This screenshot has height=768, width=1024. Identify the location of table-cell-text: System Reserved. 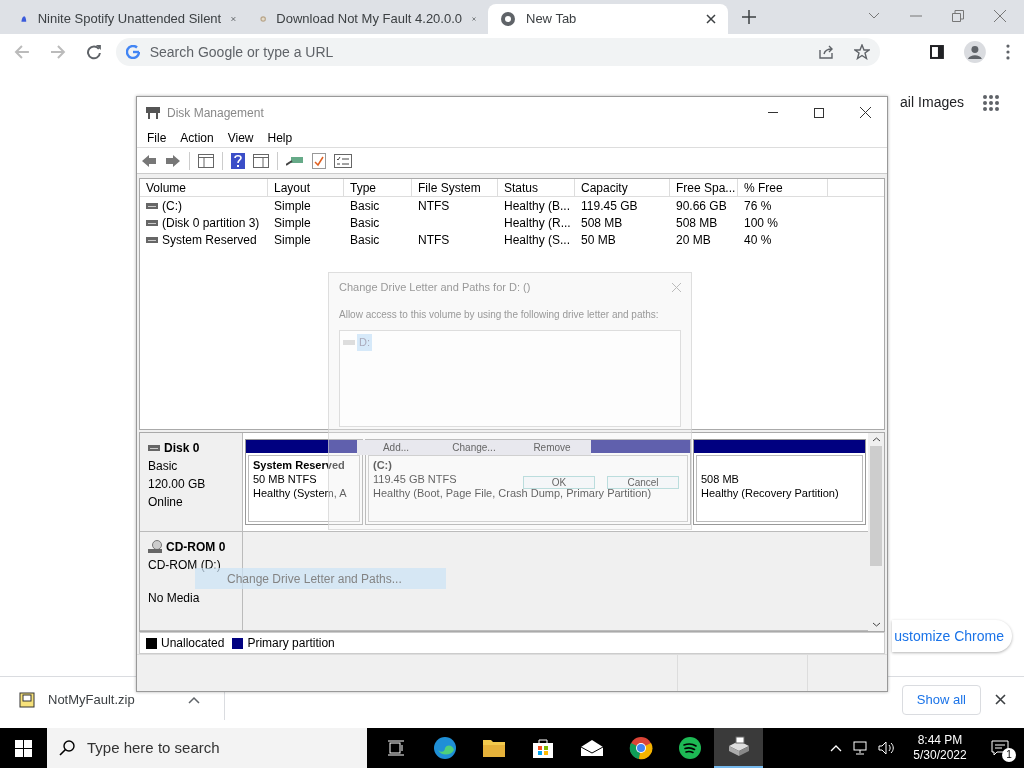
(209, 240).